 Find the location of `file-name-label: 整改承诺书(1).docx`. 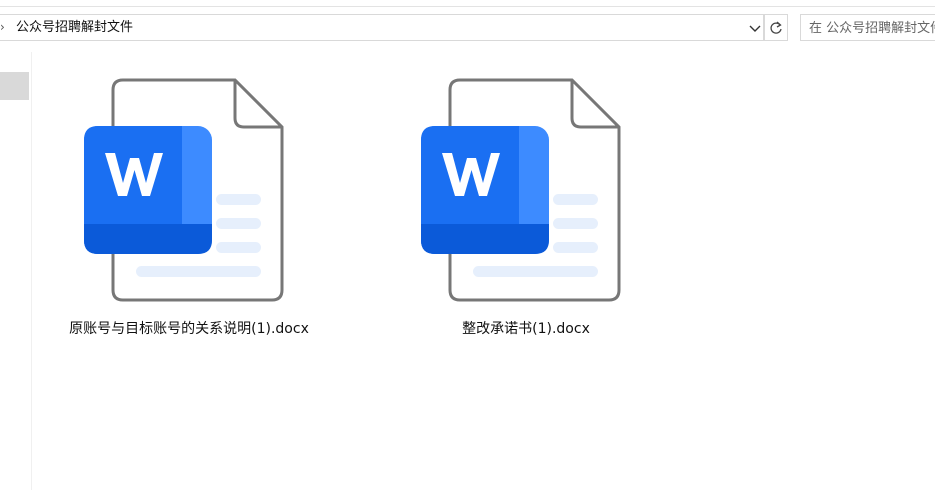

file-name-label: 整改承诺书(1).docx is located at coordinates (526, 329).